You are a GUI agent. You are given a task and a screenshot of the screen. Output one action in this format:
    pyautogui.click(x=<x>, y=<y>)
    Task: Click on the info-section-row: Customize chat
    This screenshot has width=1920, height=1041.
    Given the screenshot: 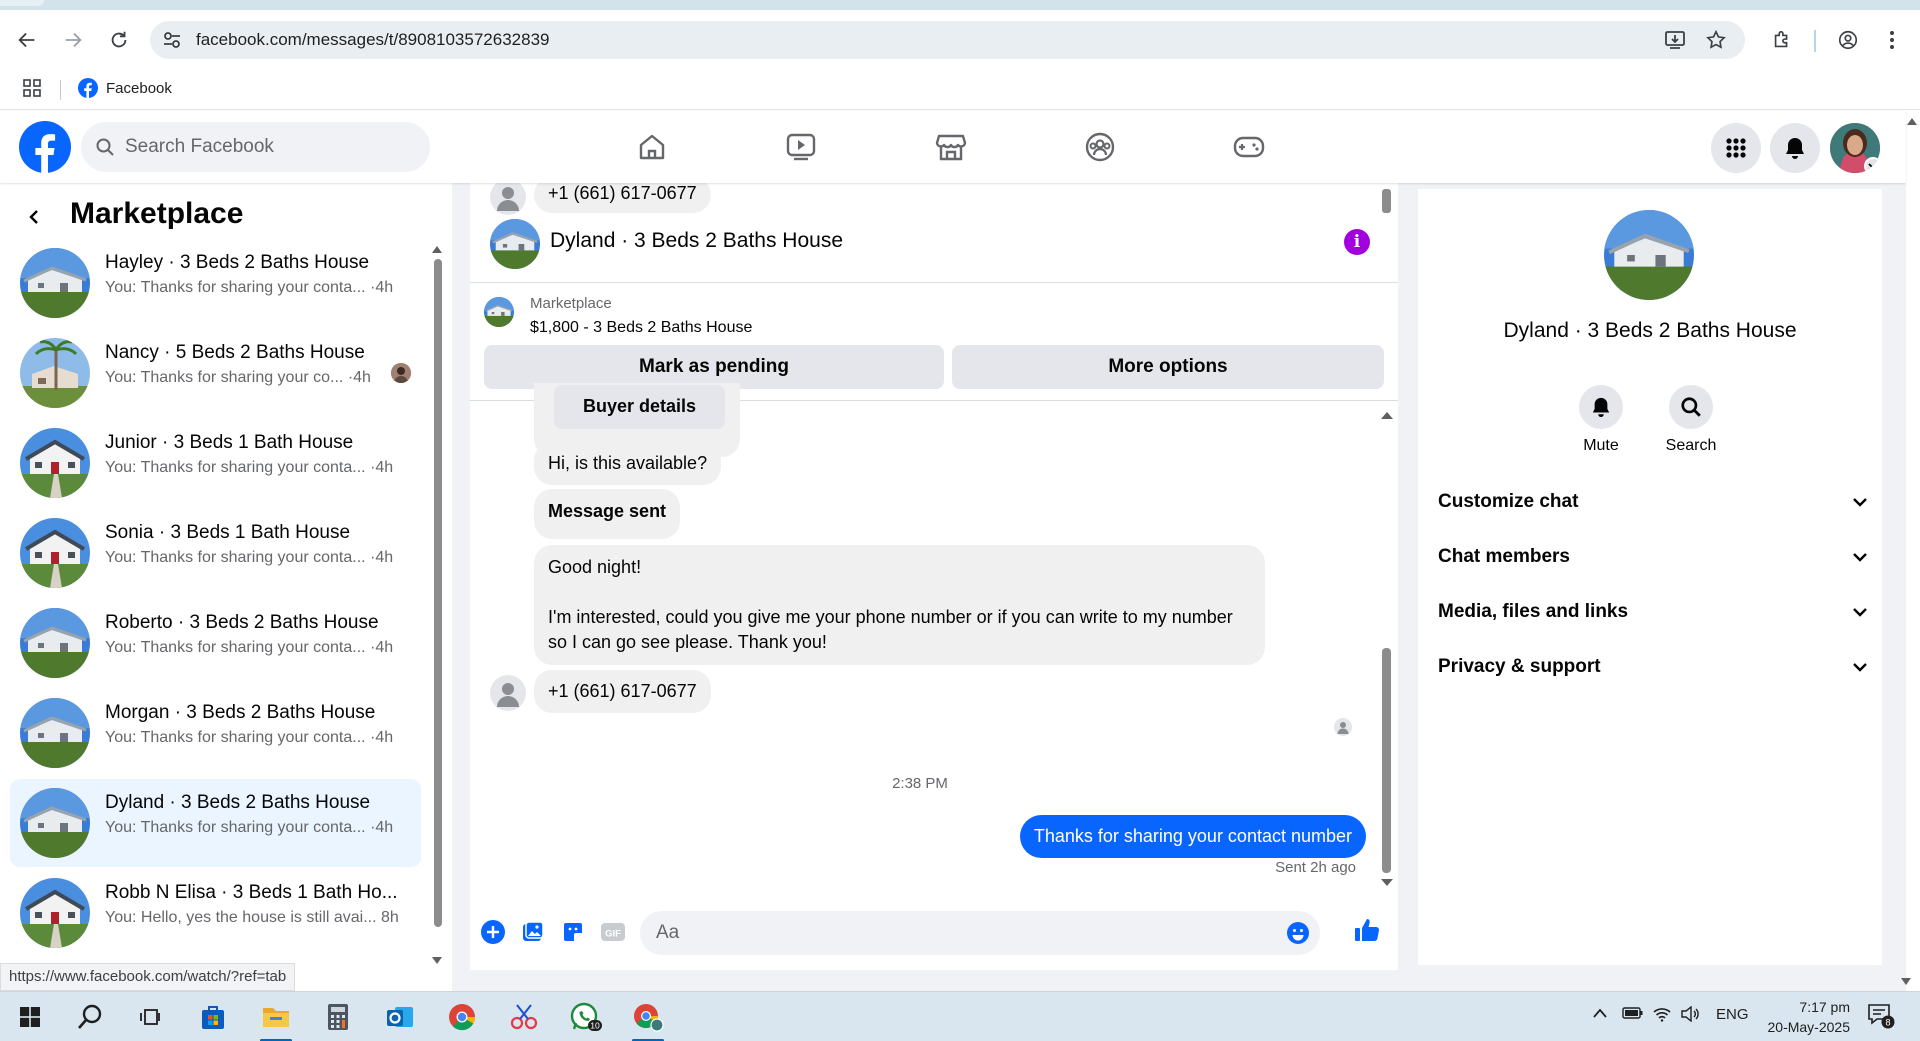 What is the action you would take?
    pyautogui.click(x=1653, y=502)
    